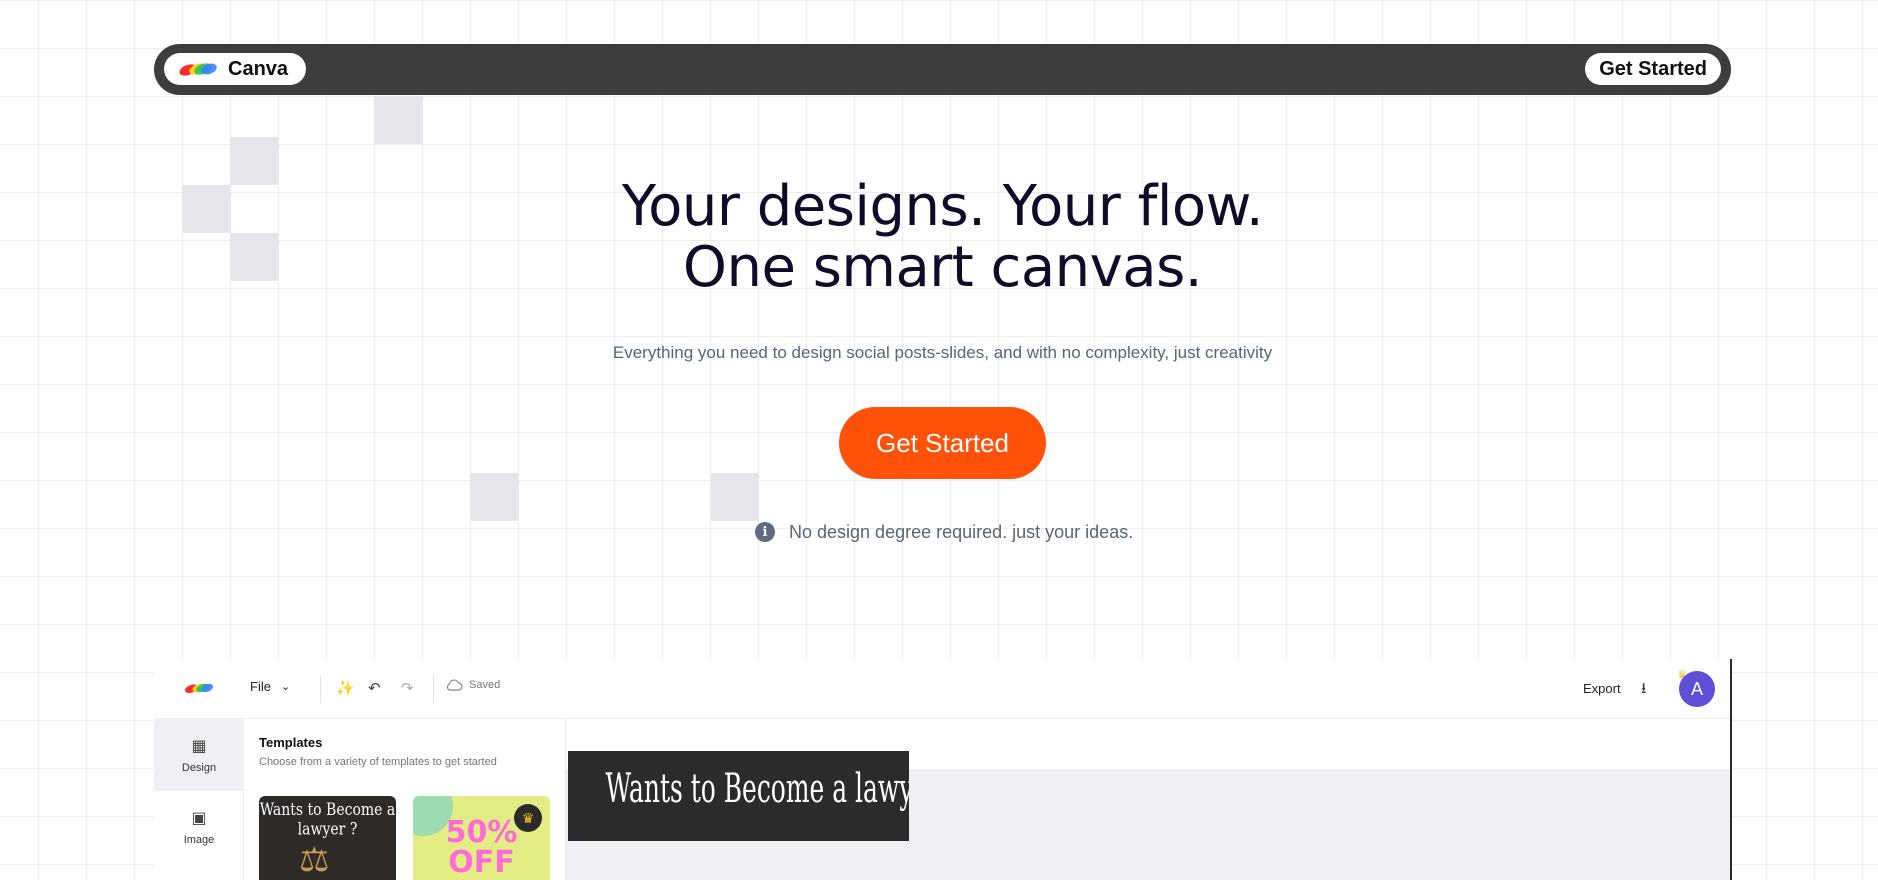 This screenshot has height=880, width=1878. What do you see at coordinates (942, 206) in the screenshot?
I see `hero-title-line-1: Your designs. Your flow.` at bounding box center [942, 206].